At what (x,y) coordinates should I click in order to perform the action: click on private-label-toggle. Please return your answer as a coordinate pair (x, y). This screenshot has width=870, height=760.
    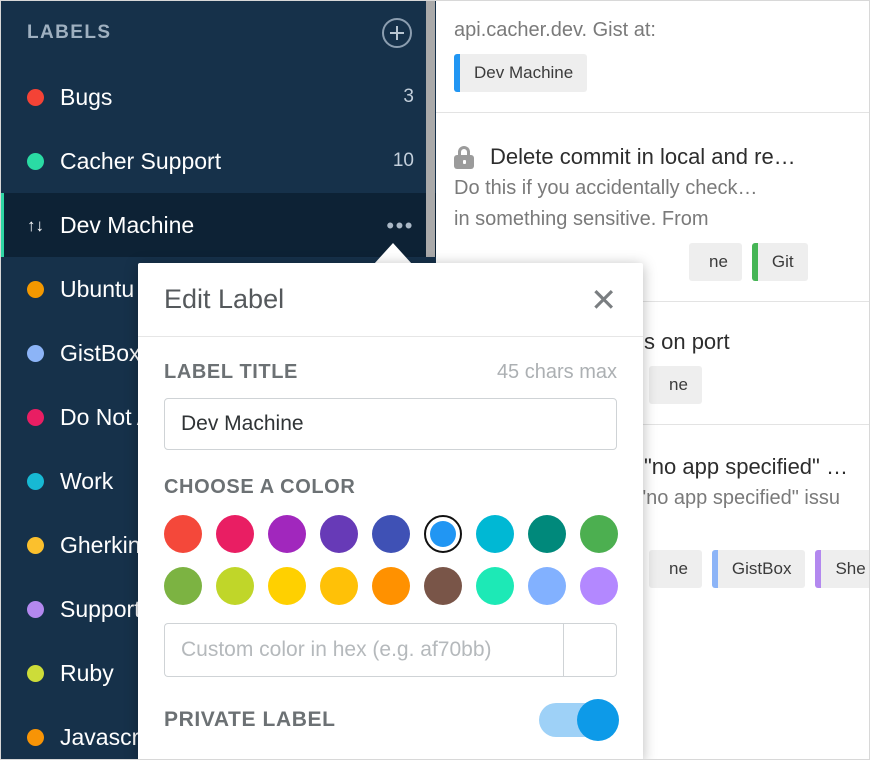
    Looking at the image, I should click on (579, 720).